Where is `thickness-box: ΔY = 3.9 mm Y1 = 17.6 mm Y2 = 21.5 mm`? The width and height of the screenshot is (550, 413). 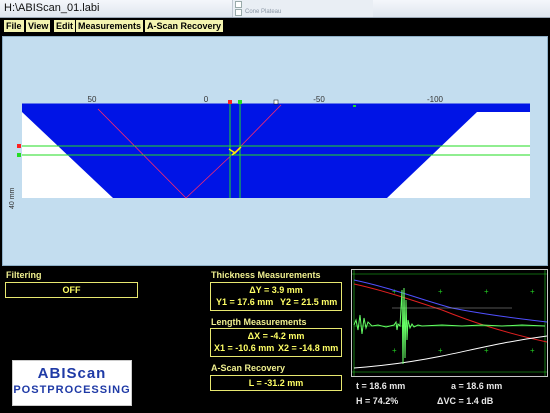 thickness-box: ΔY = 3.9 mm Y1 = 17.6 mm Y2 = 21.5 mm is located at coordinates (276, 296).